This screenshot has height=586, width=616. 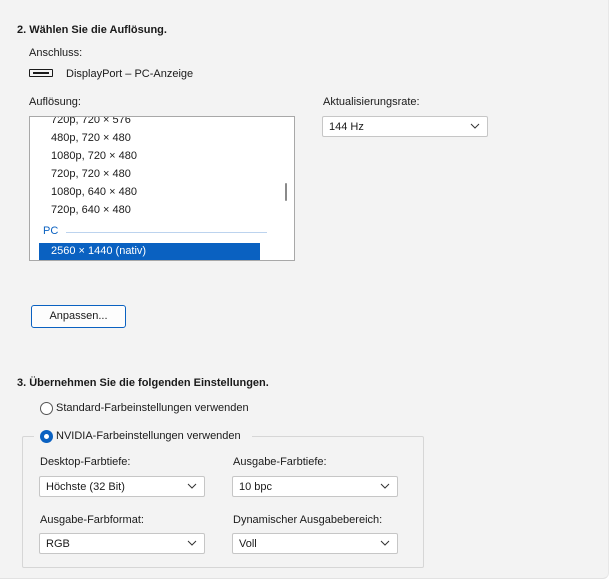 I want to click on listbox-scrollbar-thumb, so click(x=286, y=192).